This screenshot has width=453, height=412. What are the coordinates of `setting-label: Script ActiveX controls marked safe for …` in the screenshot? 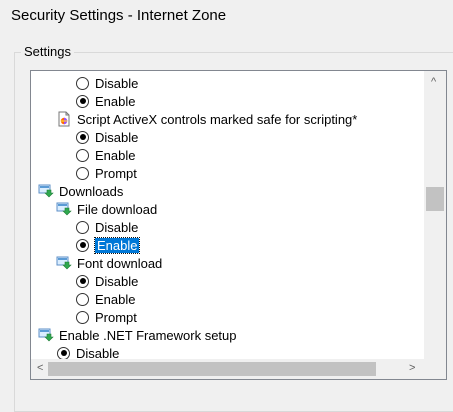 It's located at (217, 119).